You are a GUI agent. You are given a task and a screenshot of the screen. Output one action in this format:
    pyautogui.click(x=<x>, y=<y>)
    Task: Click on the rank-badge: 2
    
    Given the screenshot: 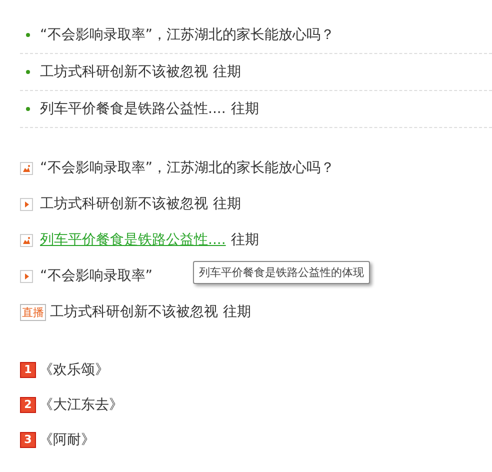 What is the action you would take?
    pyautogui.click(x=28, y=404)
    